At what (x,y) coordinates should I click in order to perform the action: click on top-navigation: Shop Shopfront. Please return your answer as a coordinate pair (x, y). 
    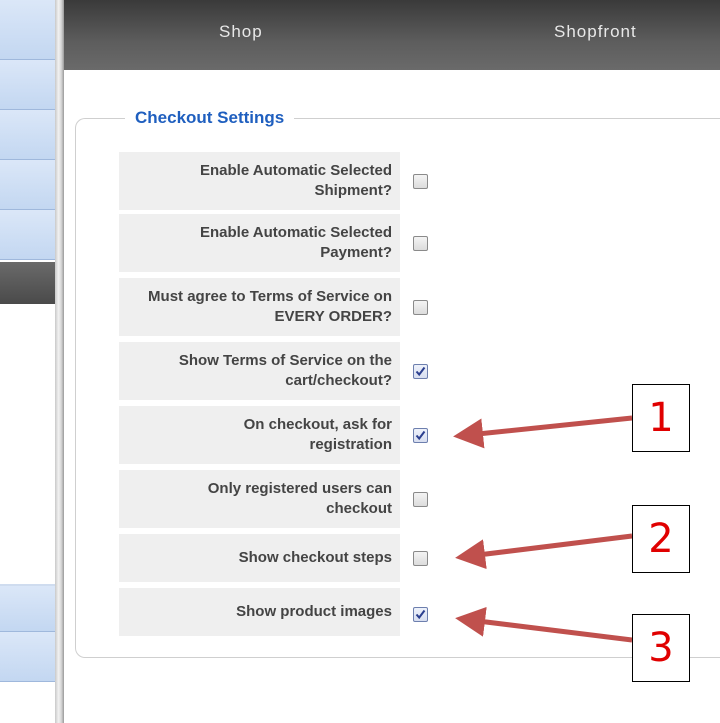
    Looking at the image, I should click on (392, 35).